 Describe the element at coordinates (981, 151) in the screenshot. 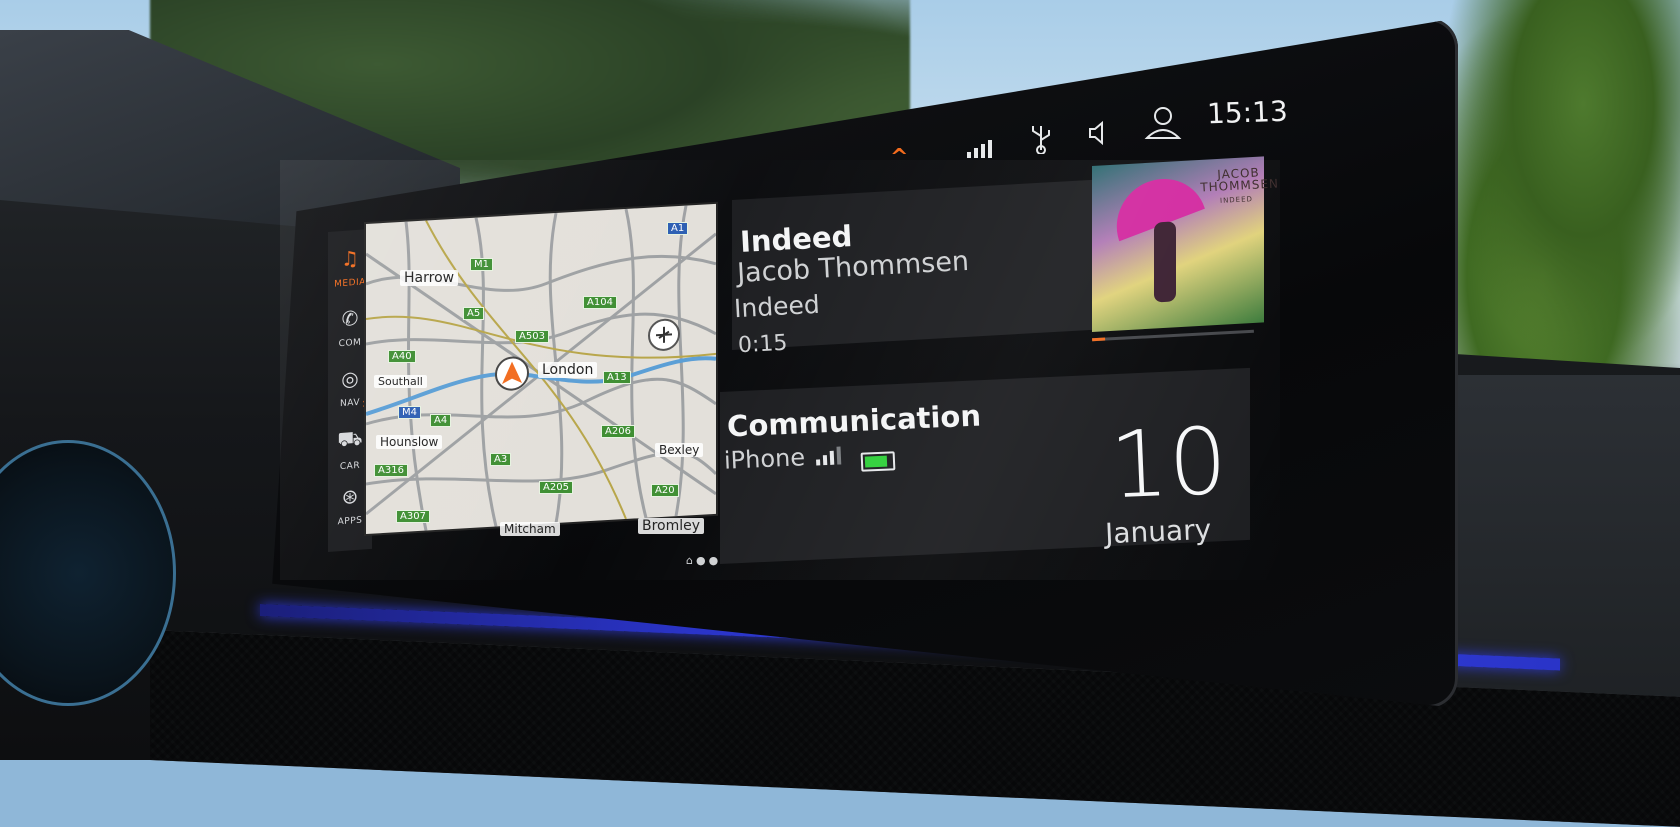

I see `signal-icon` at that location.